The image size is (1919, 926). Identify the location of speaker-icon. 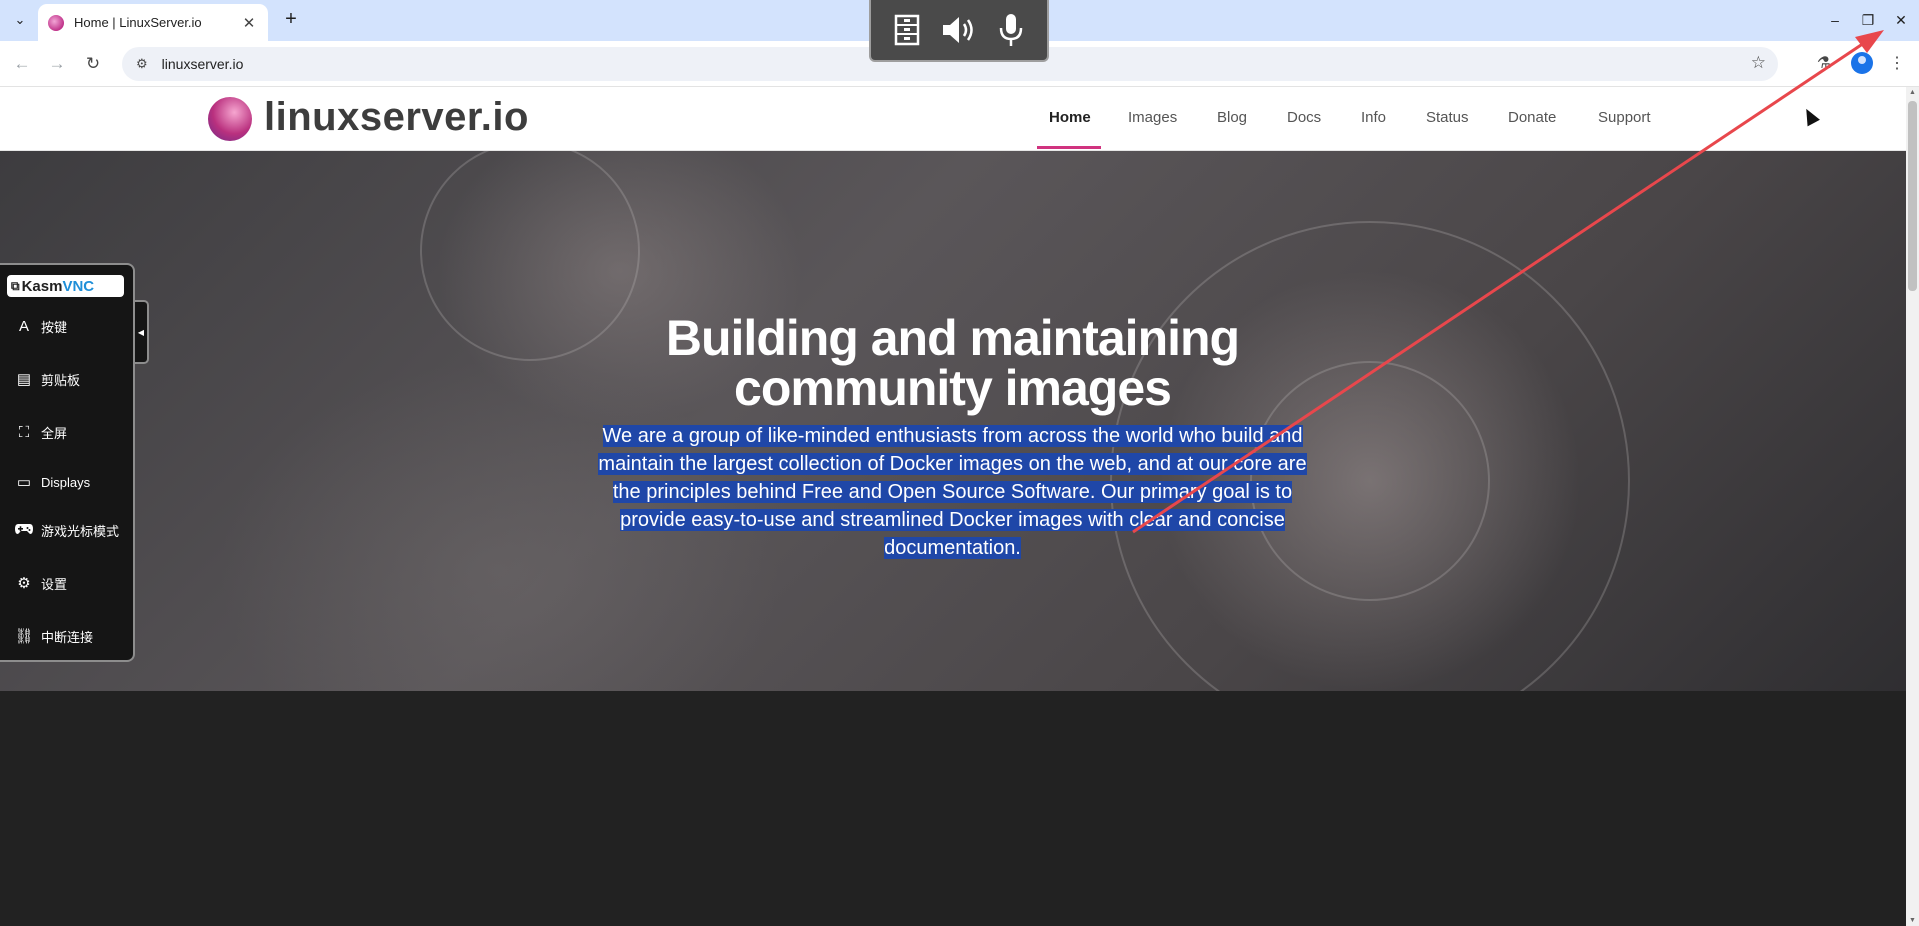
(959, 30).